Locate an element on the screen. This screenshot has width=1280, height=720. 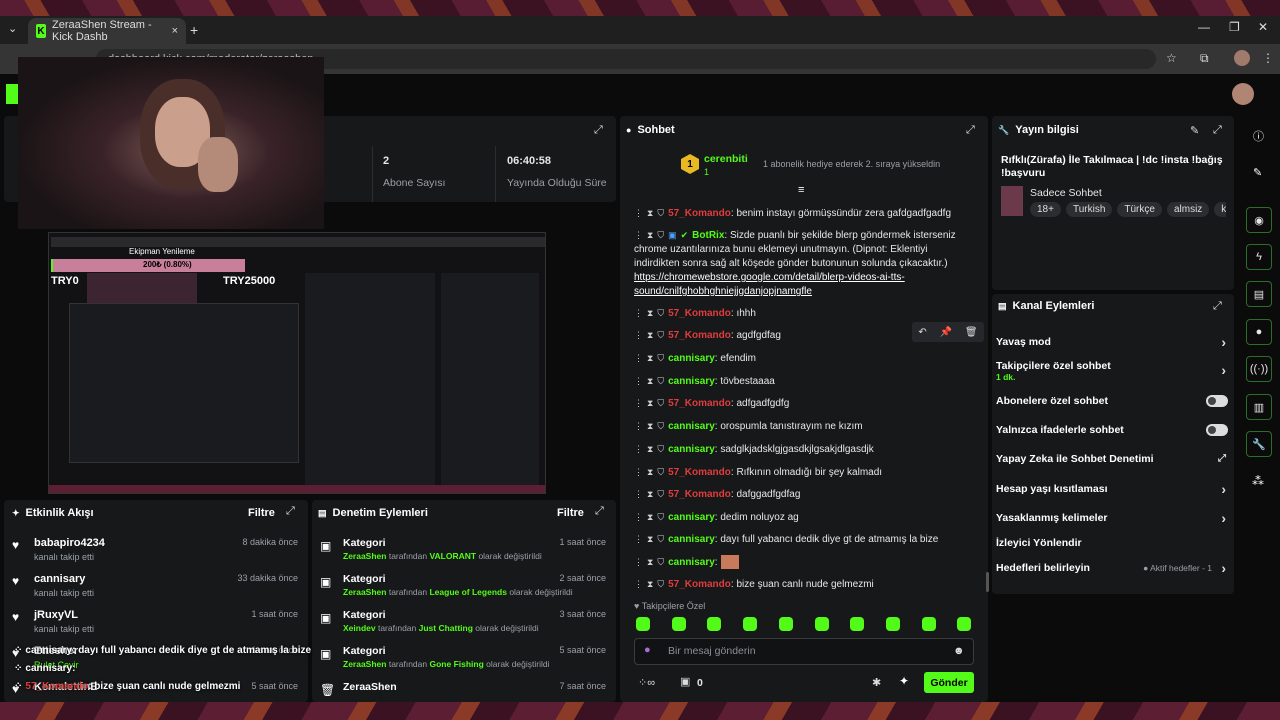
channel-action-item: Abonelere özel sohbet is located at coordinates (1112, 403).